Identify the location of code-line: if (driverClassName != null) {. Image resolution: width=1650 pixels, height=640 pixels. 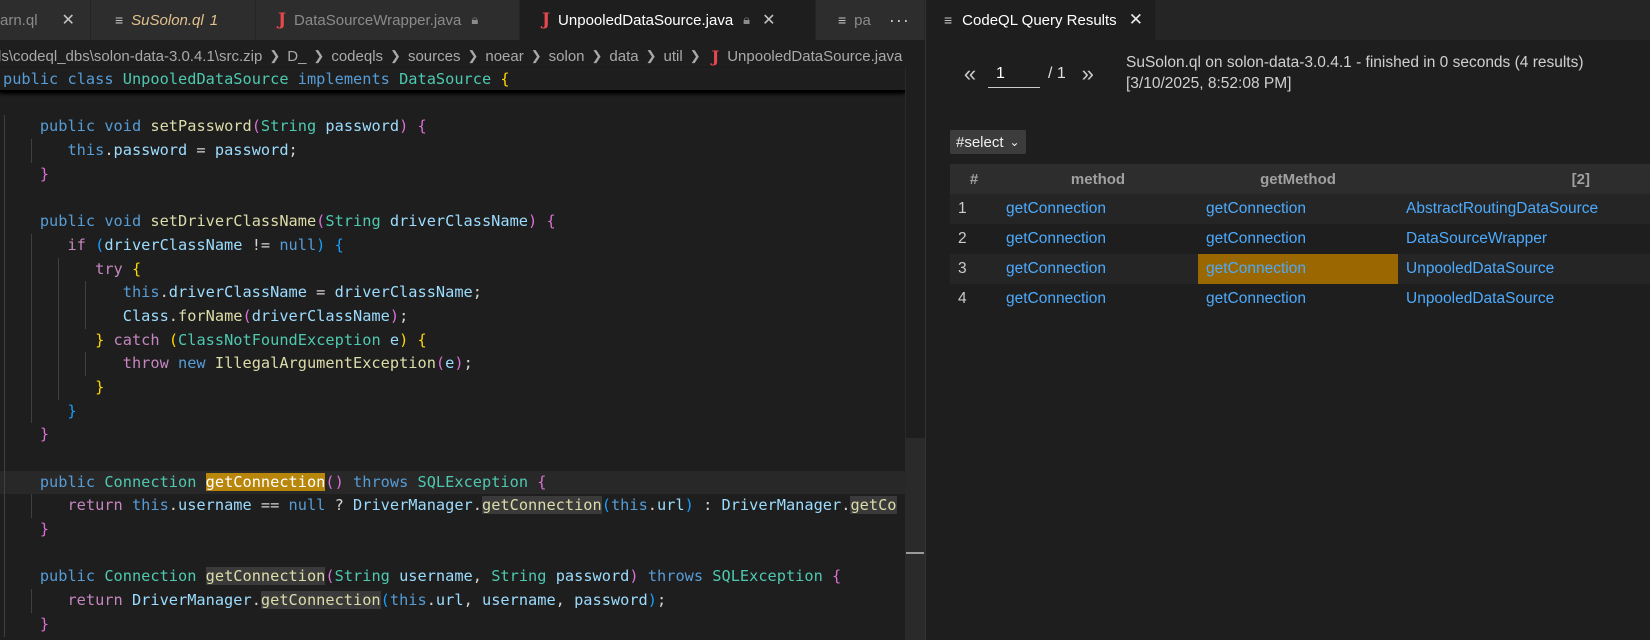
(452, 245).